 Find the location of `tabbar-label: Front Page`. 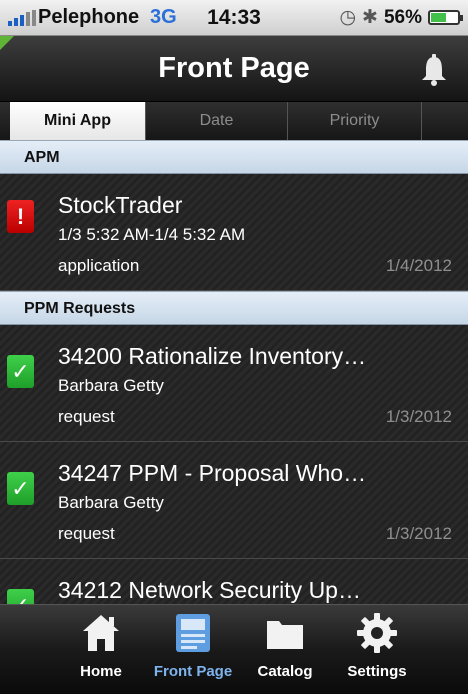

tabbar-label: Front Page is located at coordinates (193, 671).